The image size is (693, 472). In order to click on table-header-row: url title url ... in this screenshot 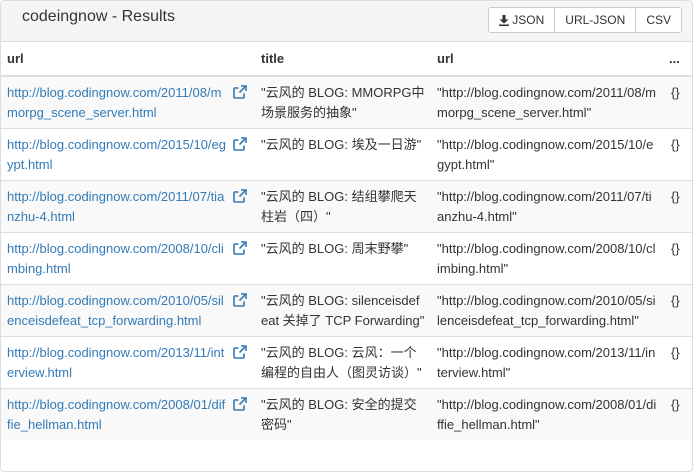, I will do `click(346, 59)`.